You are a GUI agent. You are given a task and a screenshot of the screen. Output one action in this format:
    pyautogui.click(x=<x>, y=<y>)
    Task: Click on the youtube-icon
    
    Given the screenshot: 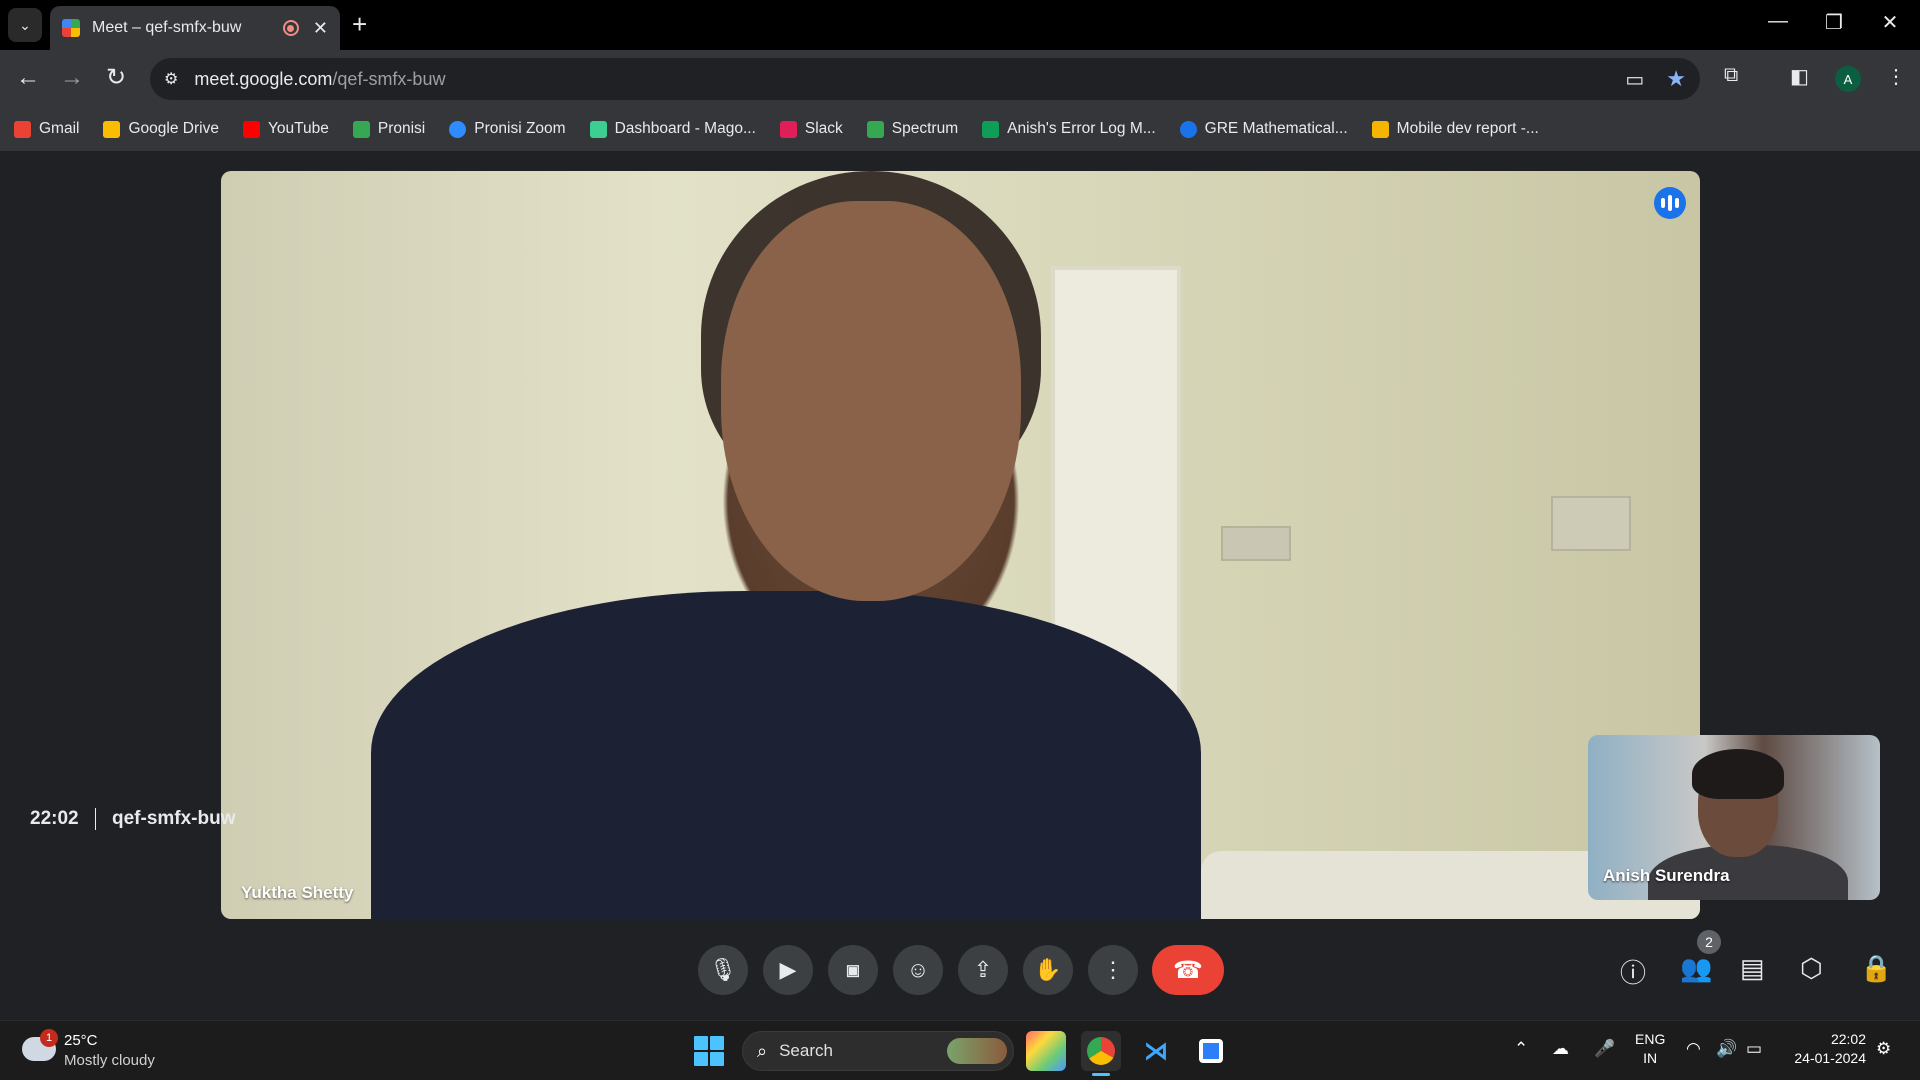 What is the action you would take?
    pyautogui.click(x=251, y=129)
    